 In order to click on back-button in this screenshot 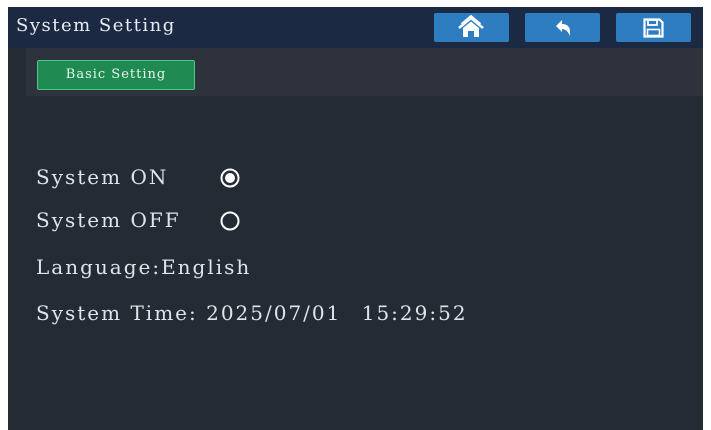, I will do `click(562, 27)`.